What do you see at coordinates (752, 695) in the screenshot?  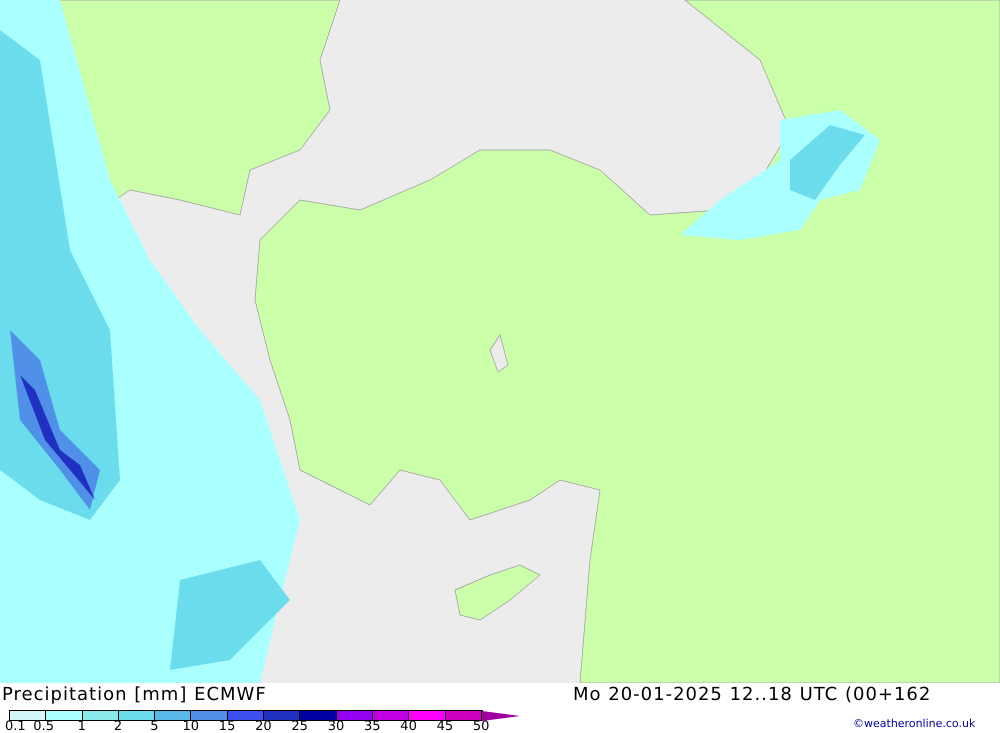 I see `valid-time: Mo 20-01-2025 12..18 UTC (00+162` at bounding box center [752, 695].